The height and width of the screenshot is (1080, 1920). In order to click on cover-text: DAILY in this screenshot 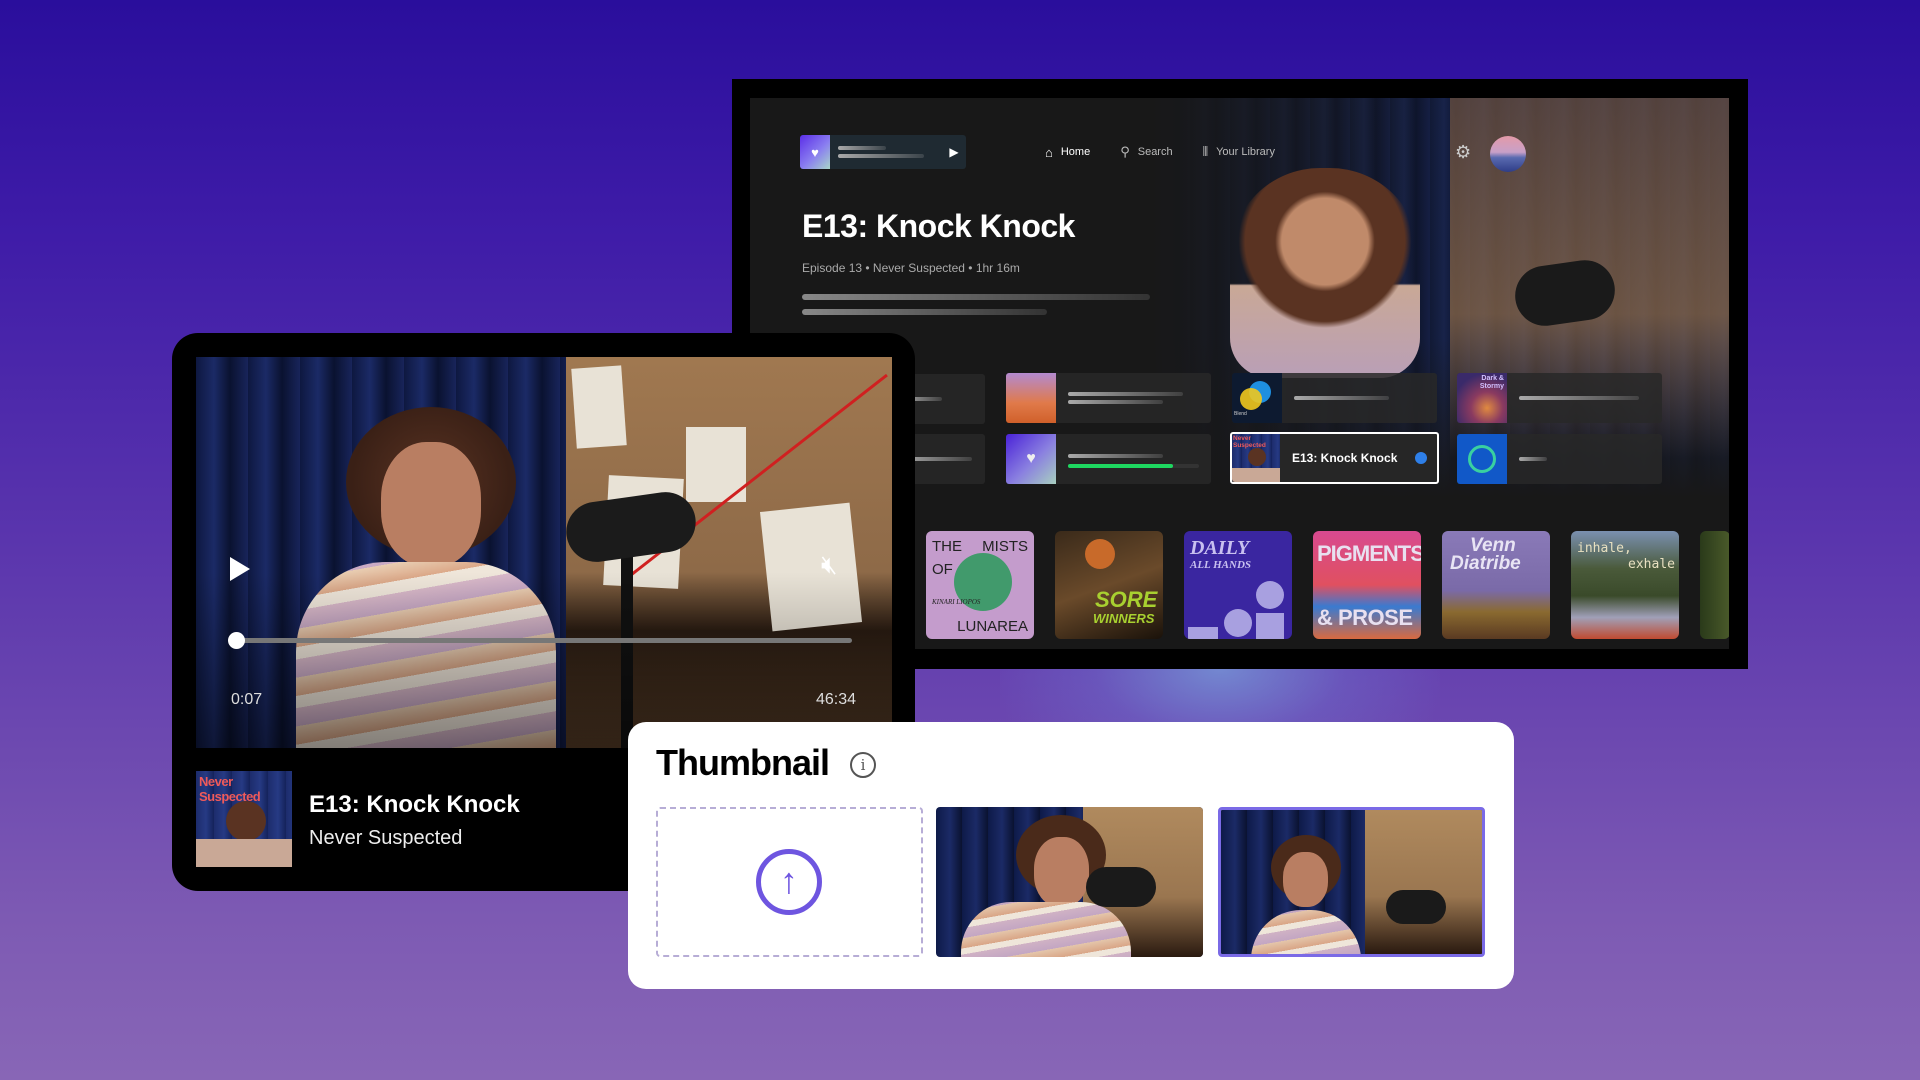, I will do `click(1220, 548)`.